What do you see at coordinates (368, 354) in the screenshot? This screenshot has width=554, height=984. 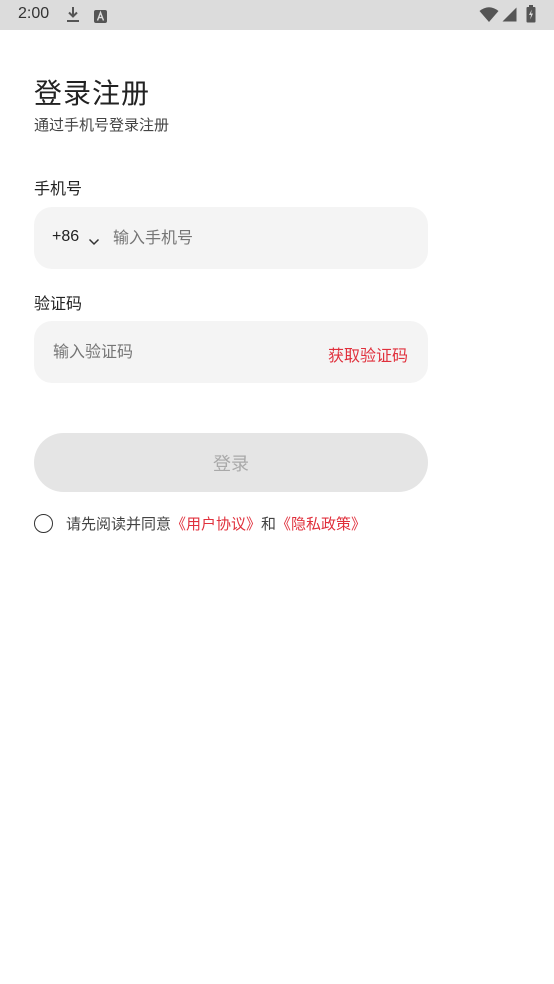 I see `get-code-button: 获取验证码` at bounding box center [368, 354].